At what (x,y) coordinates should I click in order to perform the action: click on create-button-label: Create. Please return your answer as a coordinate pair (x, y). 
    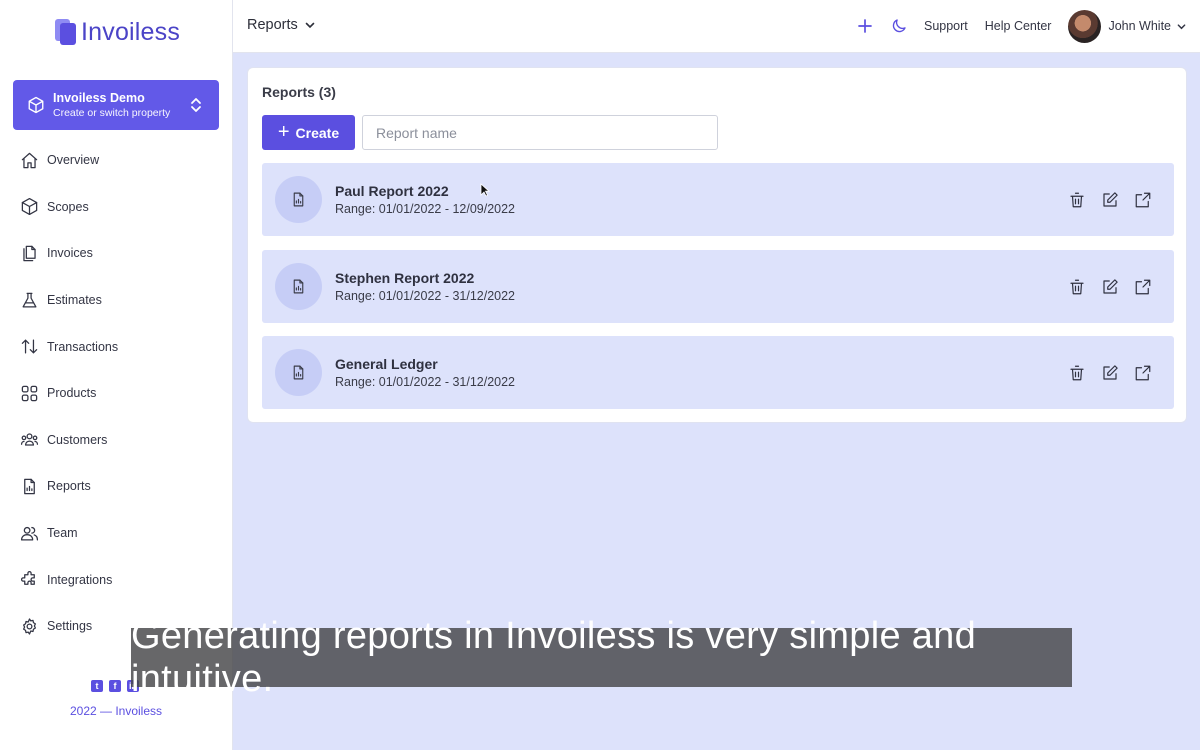
    Looking at the image, I should click on (317, 132).